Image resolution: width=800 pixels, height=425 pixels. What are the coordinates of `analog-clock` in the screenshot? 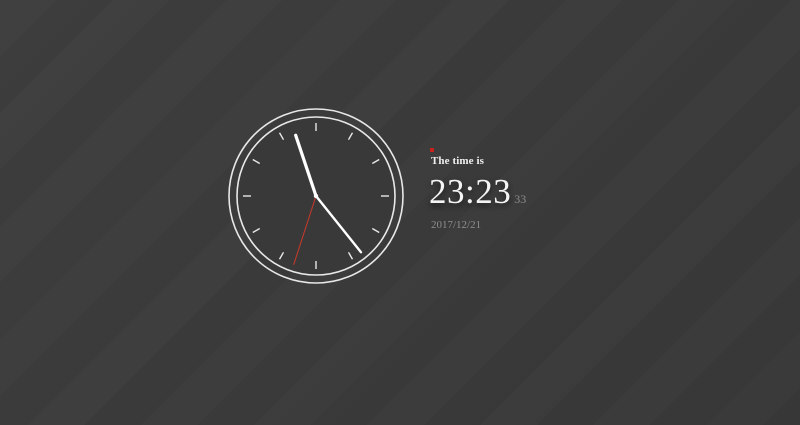 It's located at (316, 196).